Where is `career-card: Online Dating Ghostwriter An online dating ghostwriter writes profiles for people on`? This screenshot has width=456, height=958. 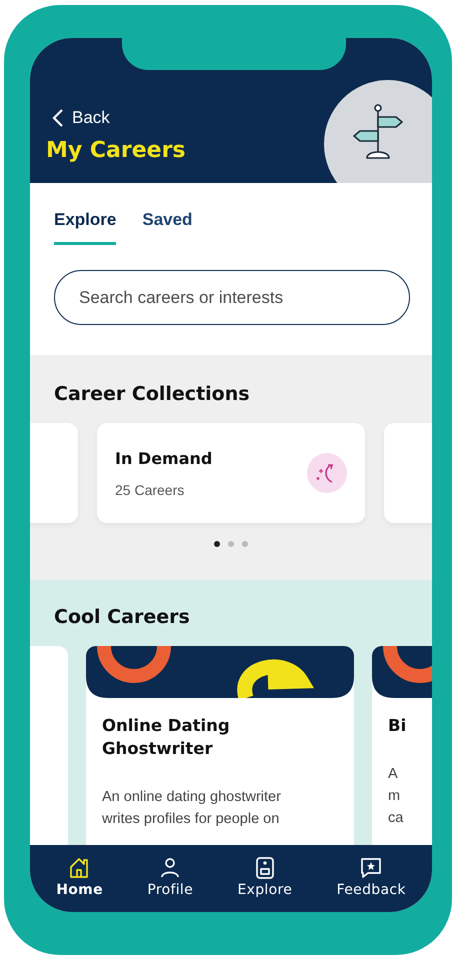
career-card: Online Dating Ghostwriter An online dating ghostwriter writes profiles for people on is located at coordinates (220, 745).